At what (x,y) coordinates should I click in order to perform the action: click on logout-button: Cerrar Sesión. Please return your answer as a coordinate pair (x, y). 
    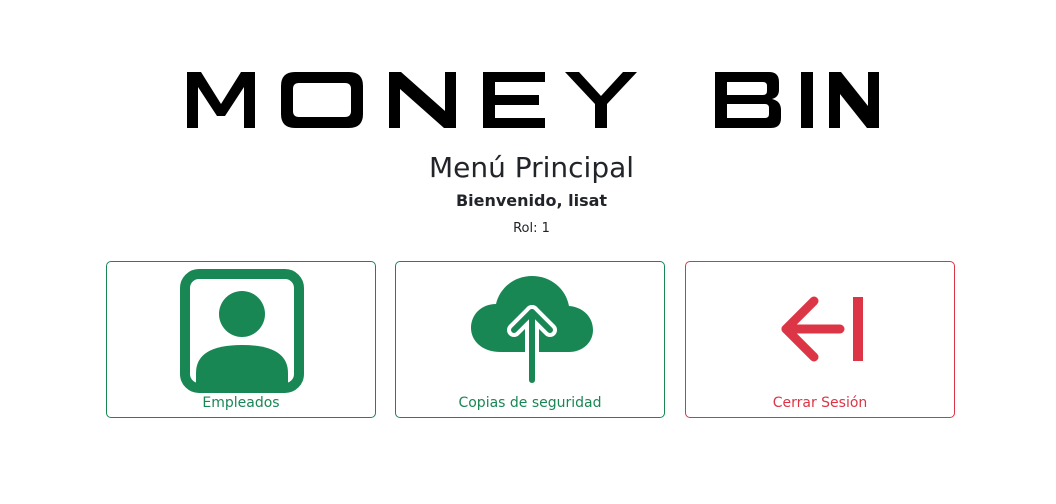
    Looking at the image, I should click on (820, 339).